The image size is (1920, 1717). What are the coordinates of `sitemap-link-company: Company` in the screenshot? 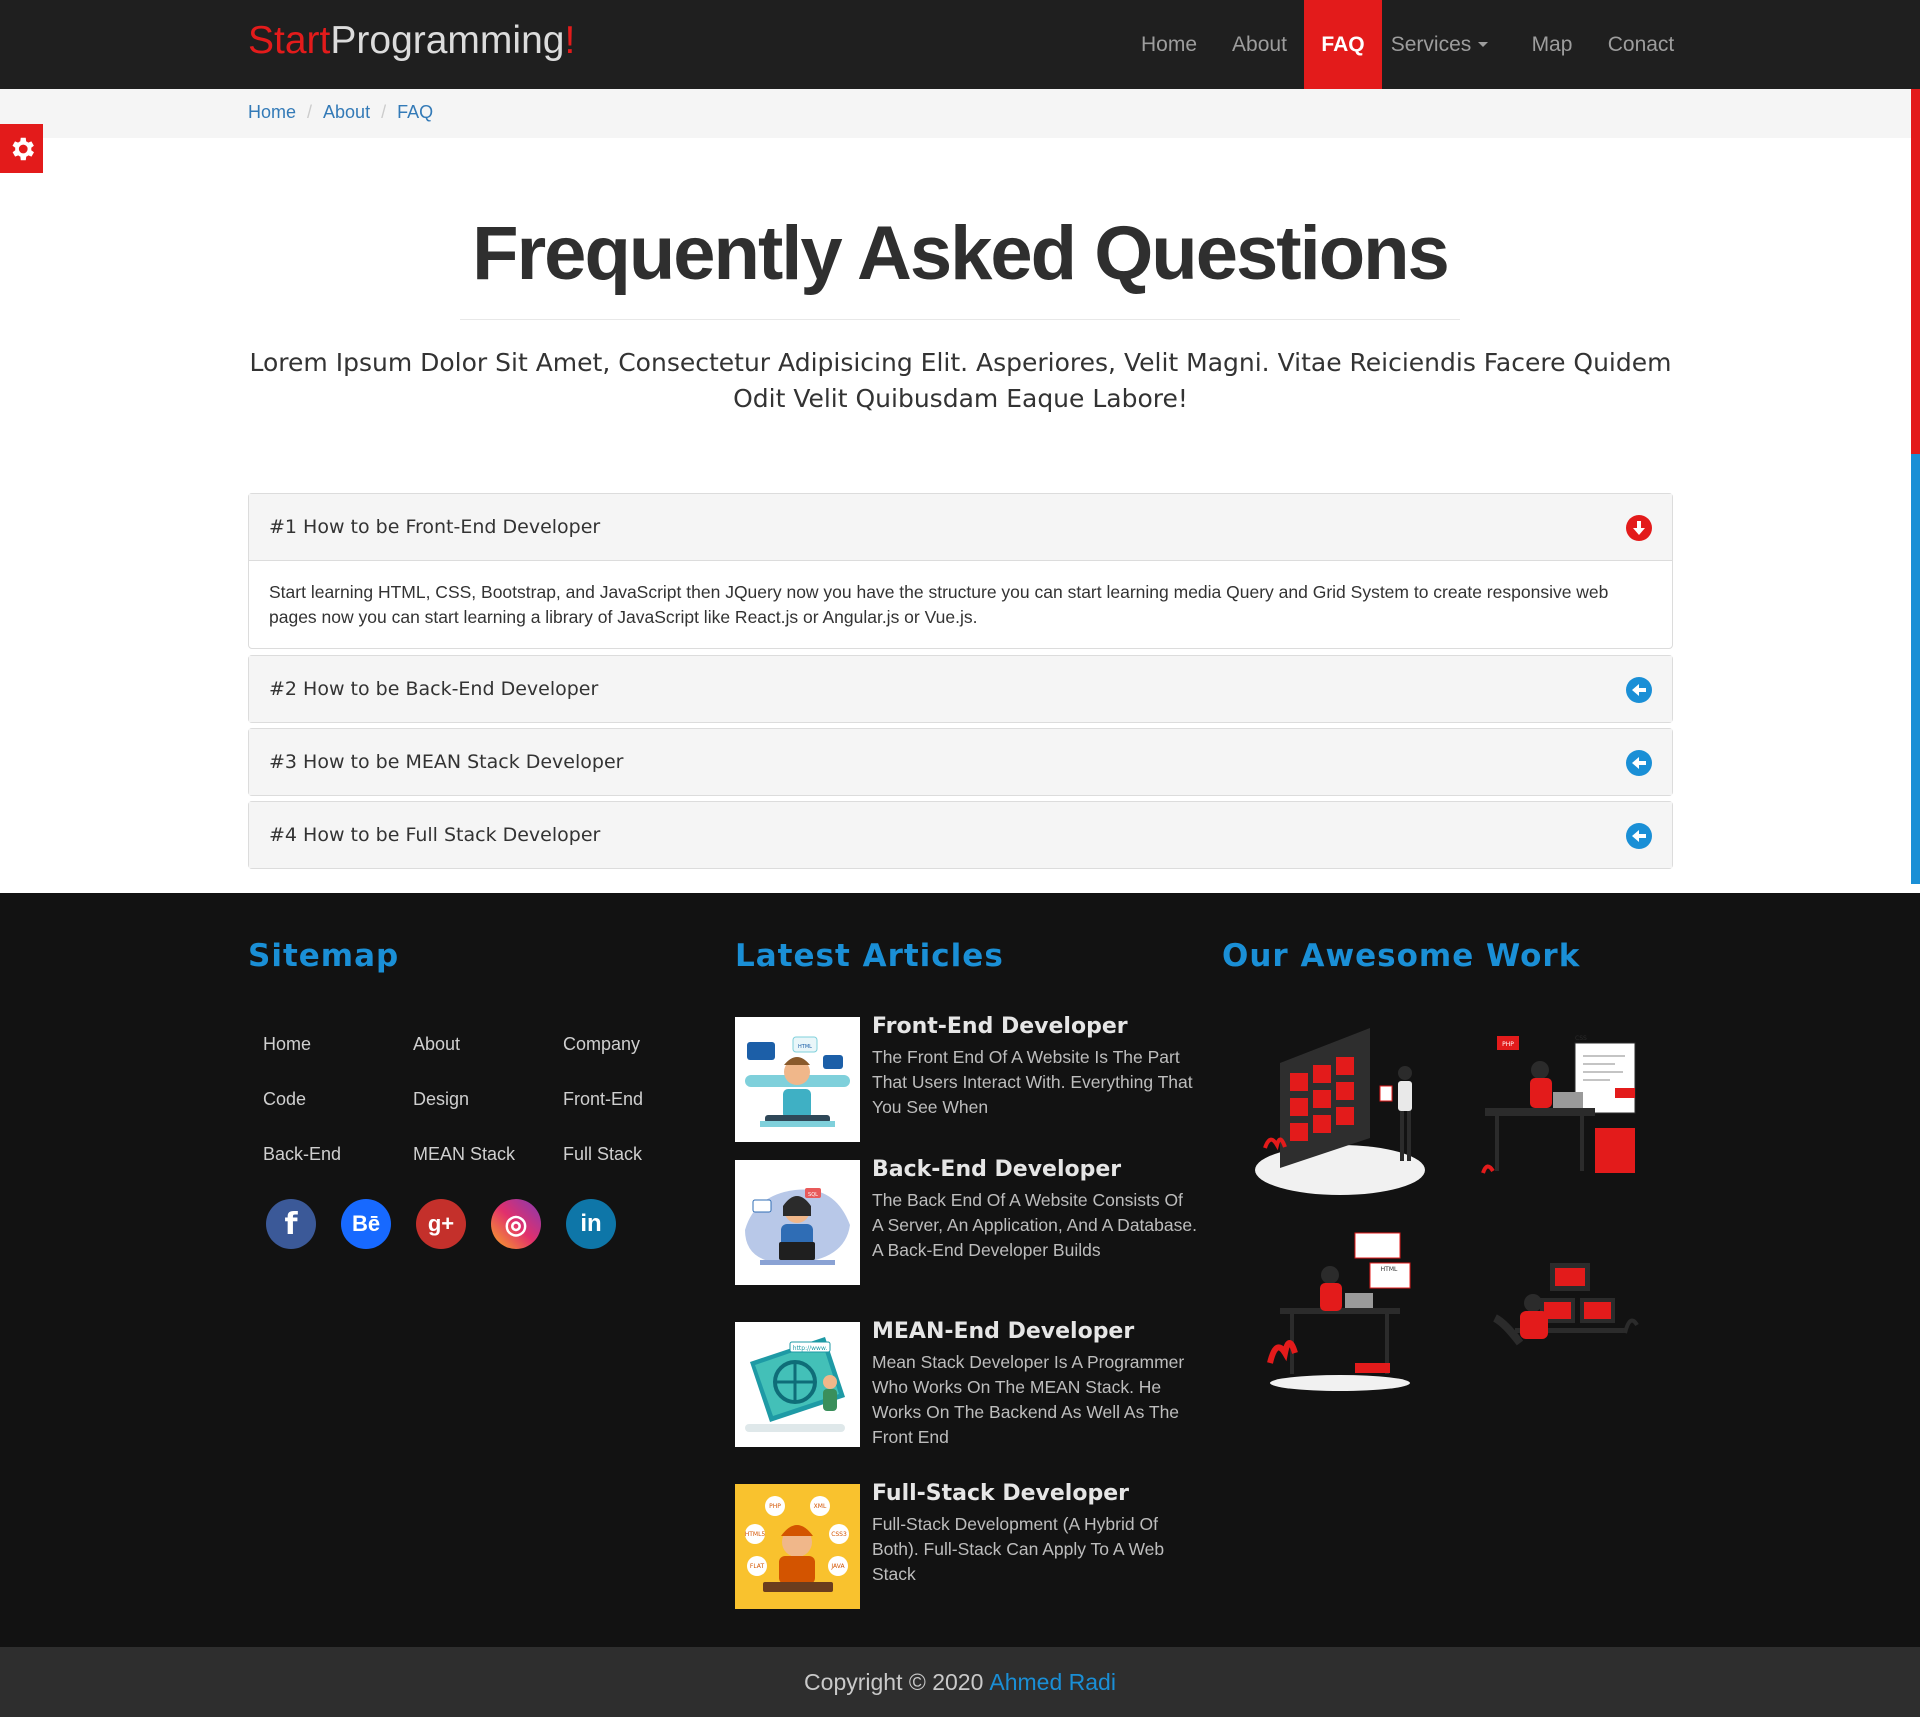 It's located at (601, 1044).